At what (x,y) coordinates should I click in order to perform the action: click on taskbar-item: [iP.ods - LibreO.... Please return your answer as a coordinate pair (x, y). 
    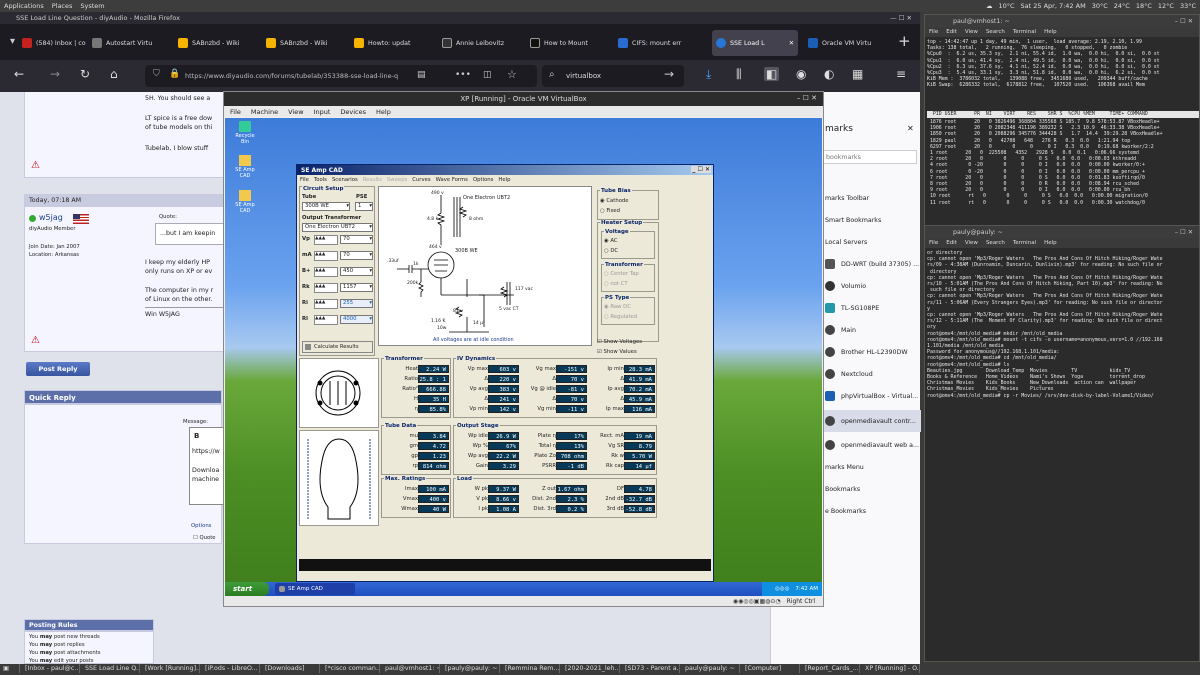
    Looking at the image, I should click on (231, 668).